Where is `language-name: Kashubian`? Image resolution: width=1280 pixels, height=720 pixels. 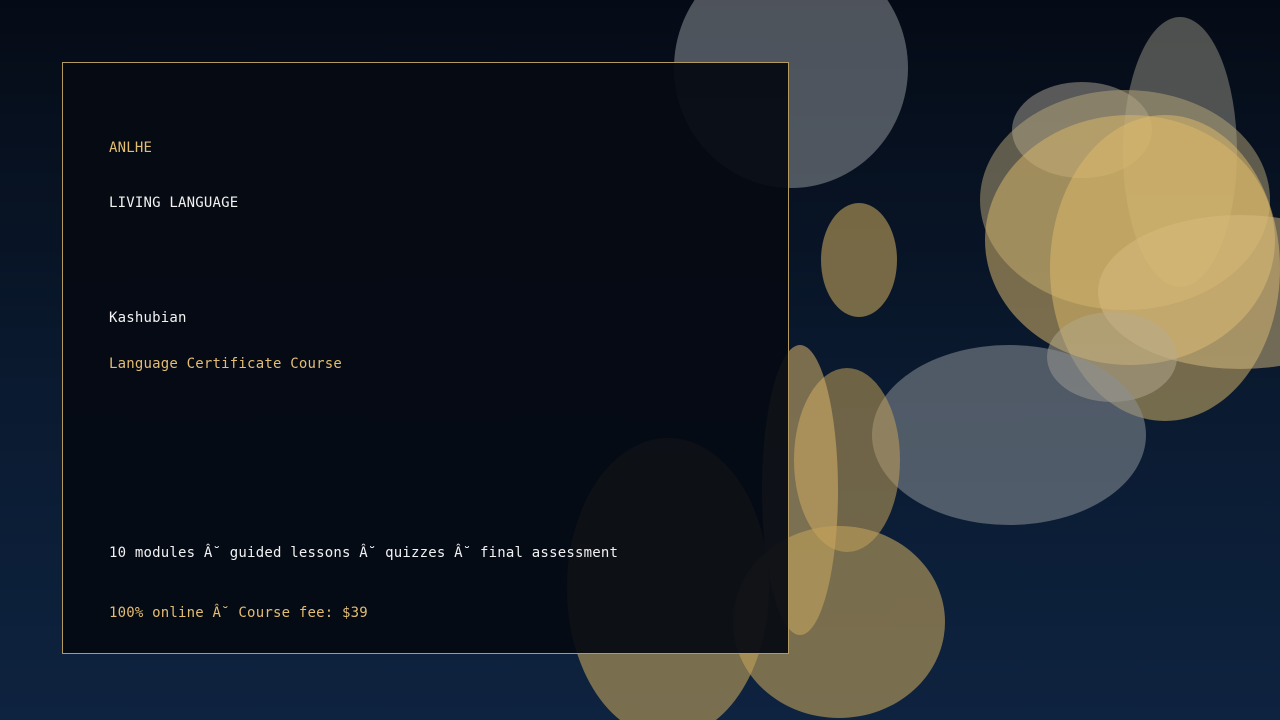 language-name: Kashubian is located at coordinates (148, 318).